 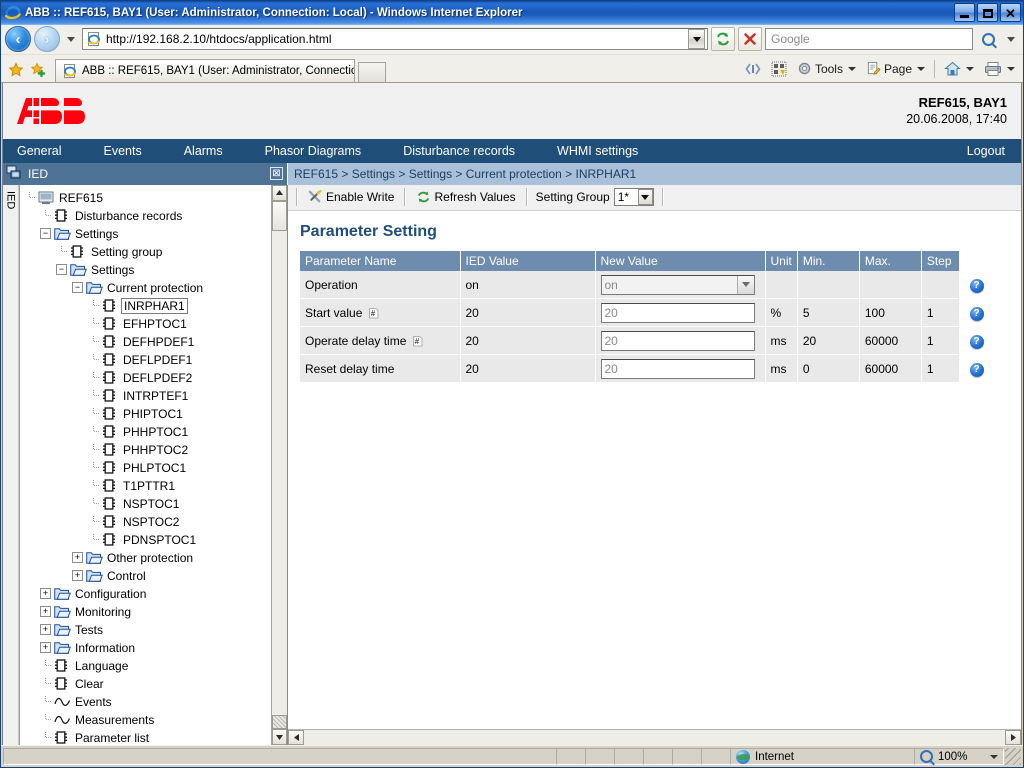 I want to click on back-button: ‹, so click(x=18, y=39).